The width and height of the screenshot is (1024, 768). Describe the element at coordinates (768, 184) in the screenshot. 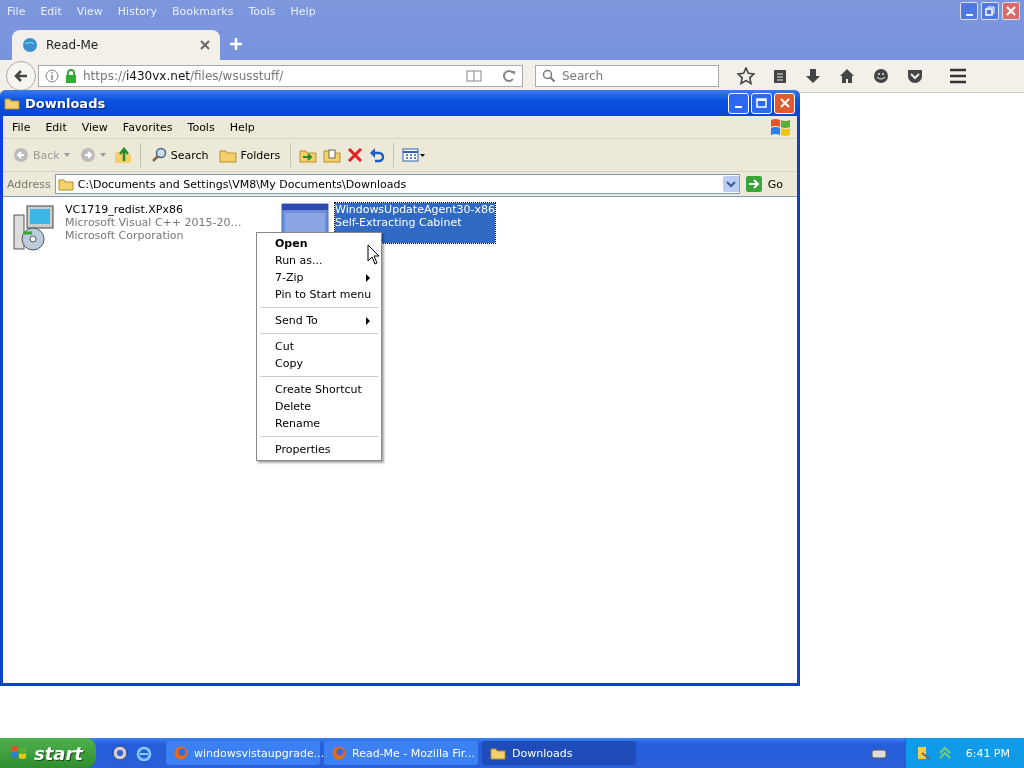

I see `go-button: Go` at that location.